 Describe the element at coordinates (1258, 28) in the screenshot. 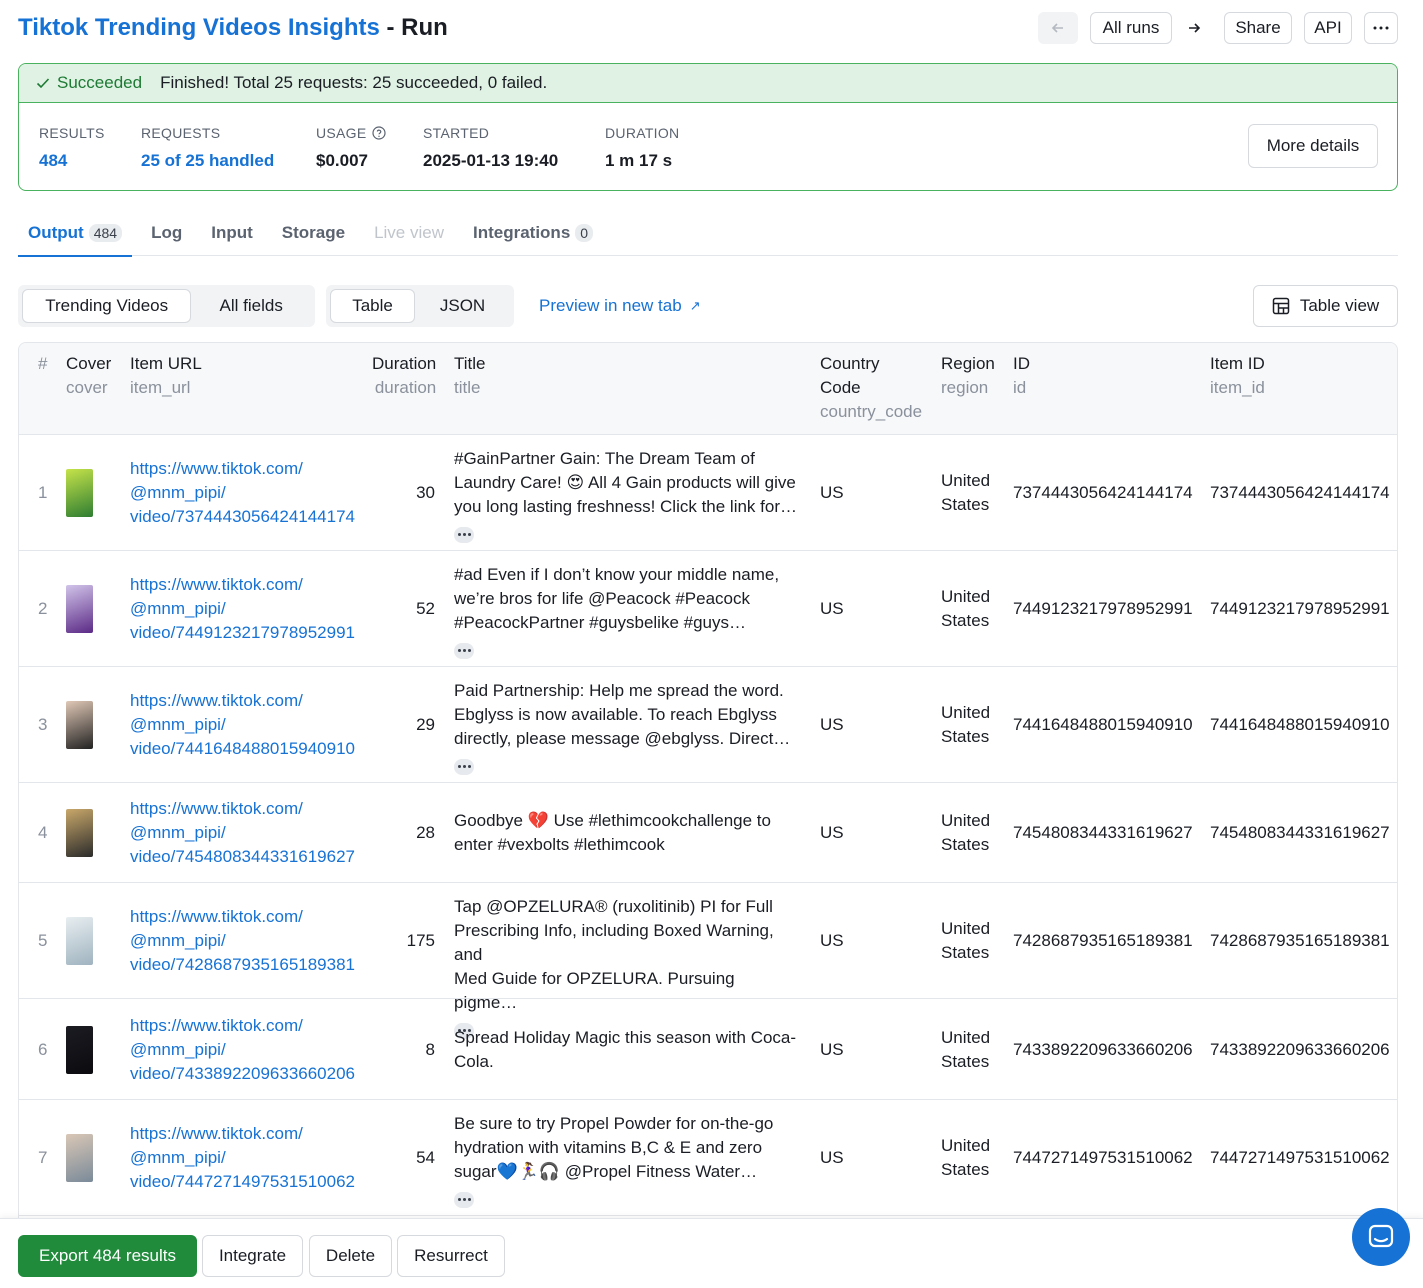

I see `share-button: Share` at that location.